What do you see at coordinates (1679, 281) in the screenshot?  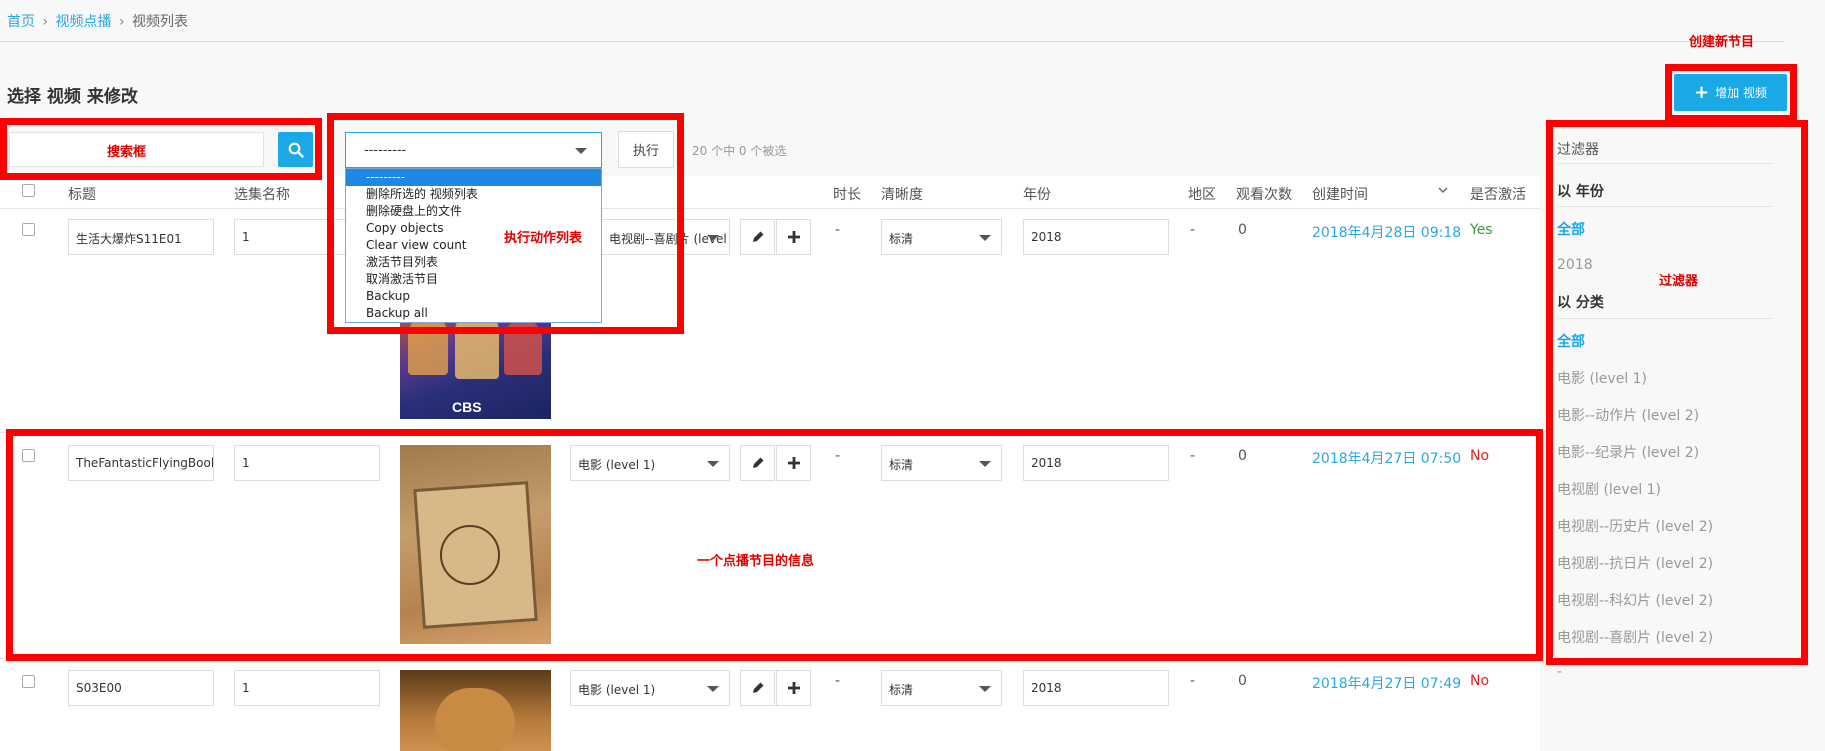 I see `annotation-filter-label: 过滤器` at bounding box center [1679, 281].